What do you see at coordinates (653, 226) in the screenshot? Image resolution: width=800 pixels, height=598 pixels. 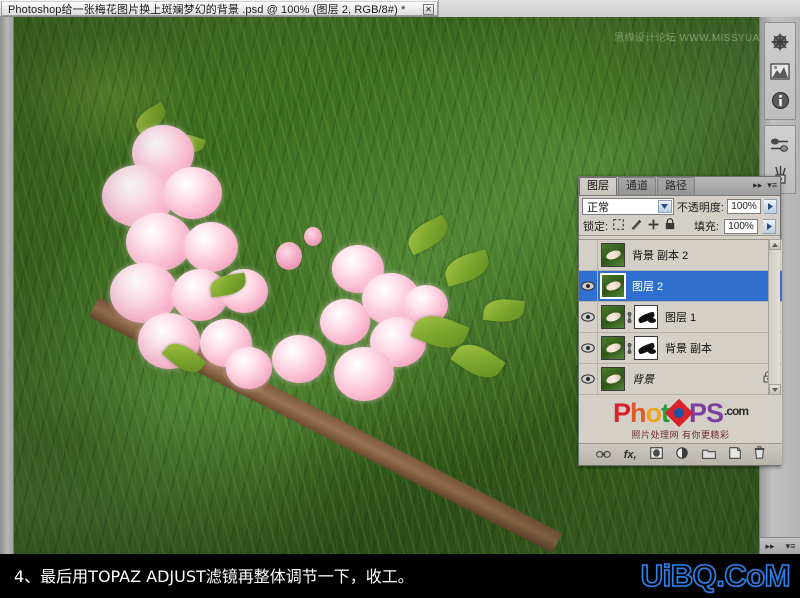 I see `lock-position-icon` at bounding box center [653, 226].